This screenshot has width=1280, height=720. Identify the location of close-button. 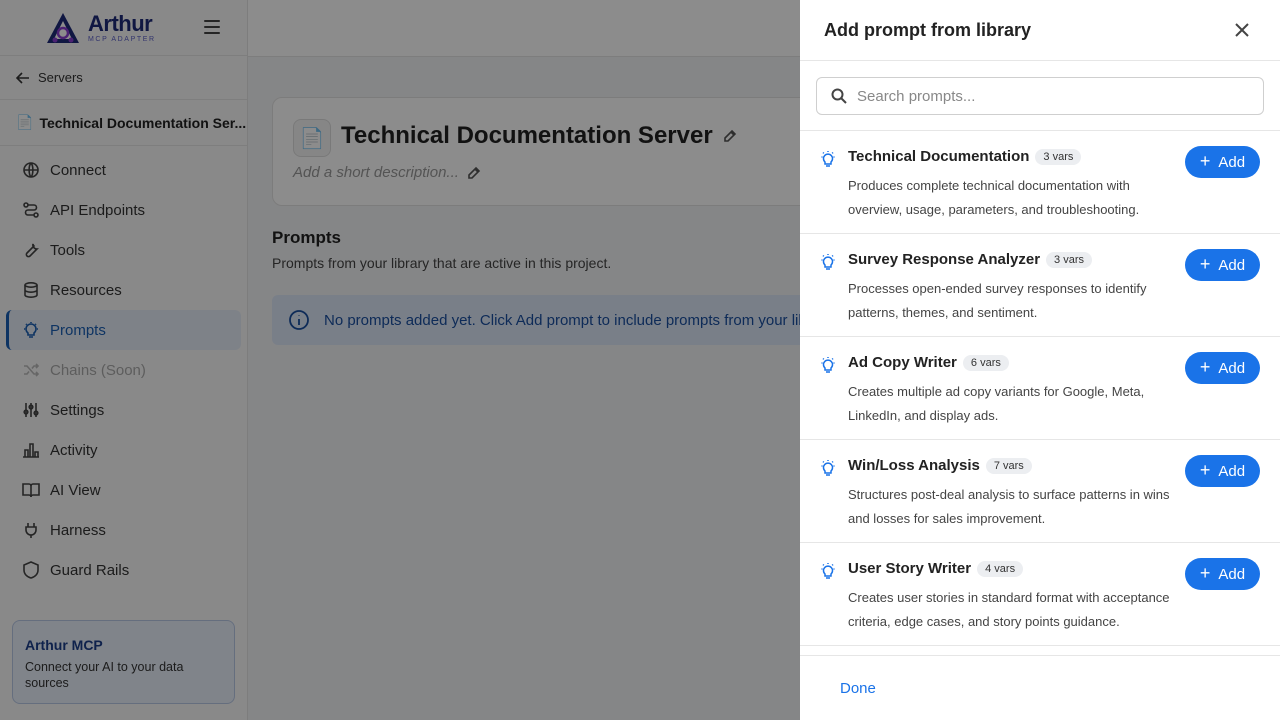
(1242, 30).